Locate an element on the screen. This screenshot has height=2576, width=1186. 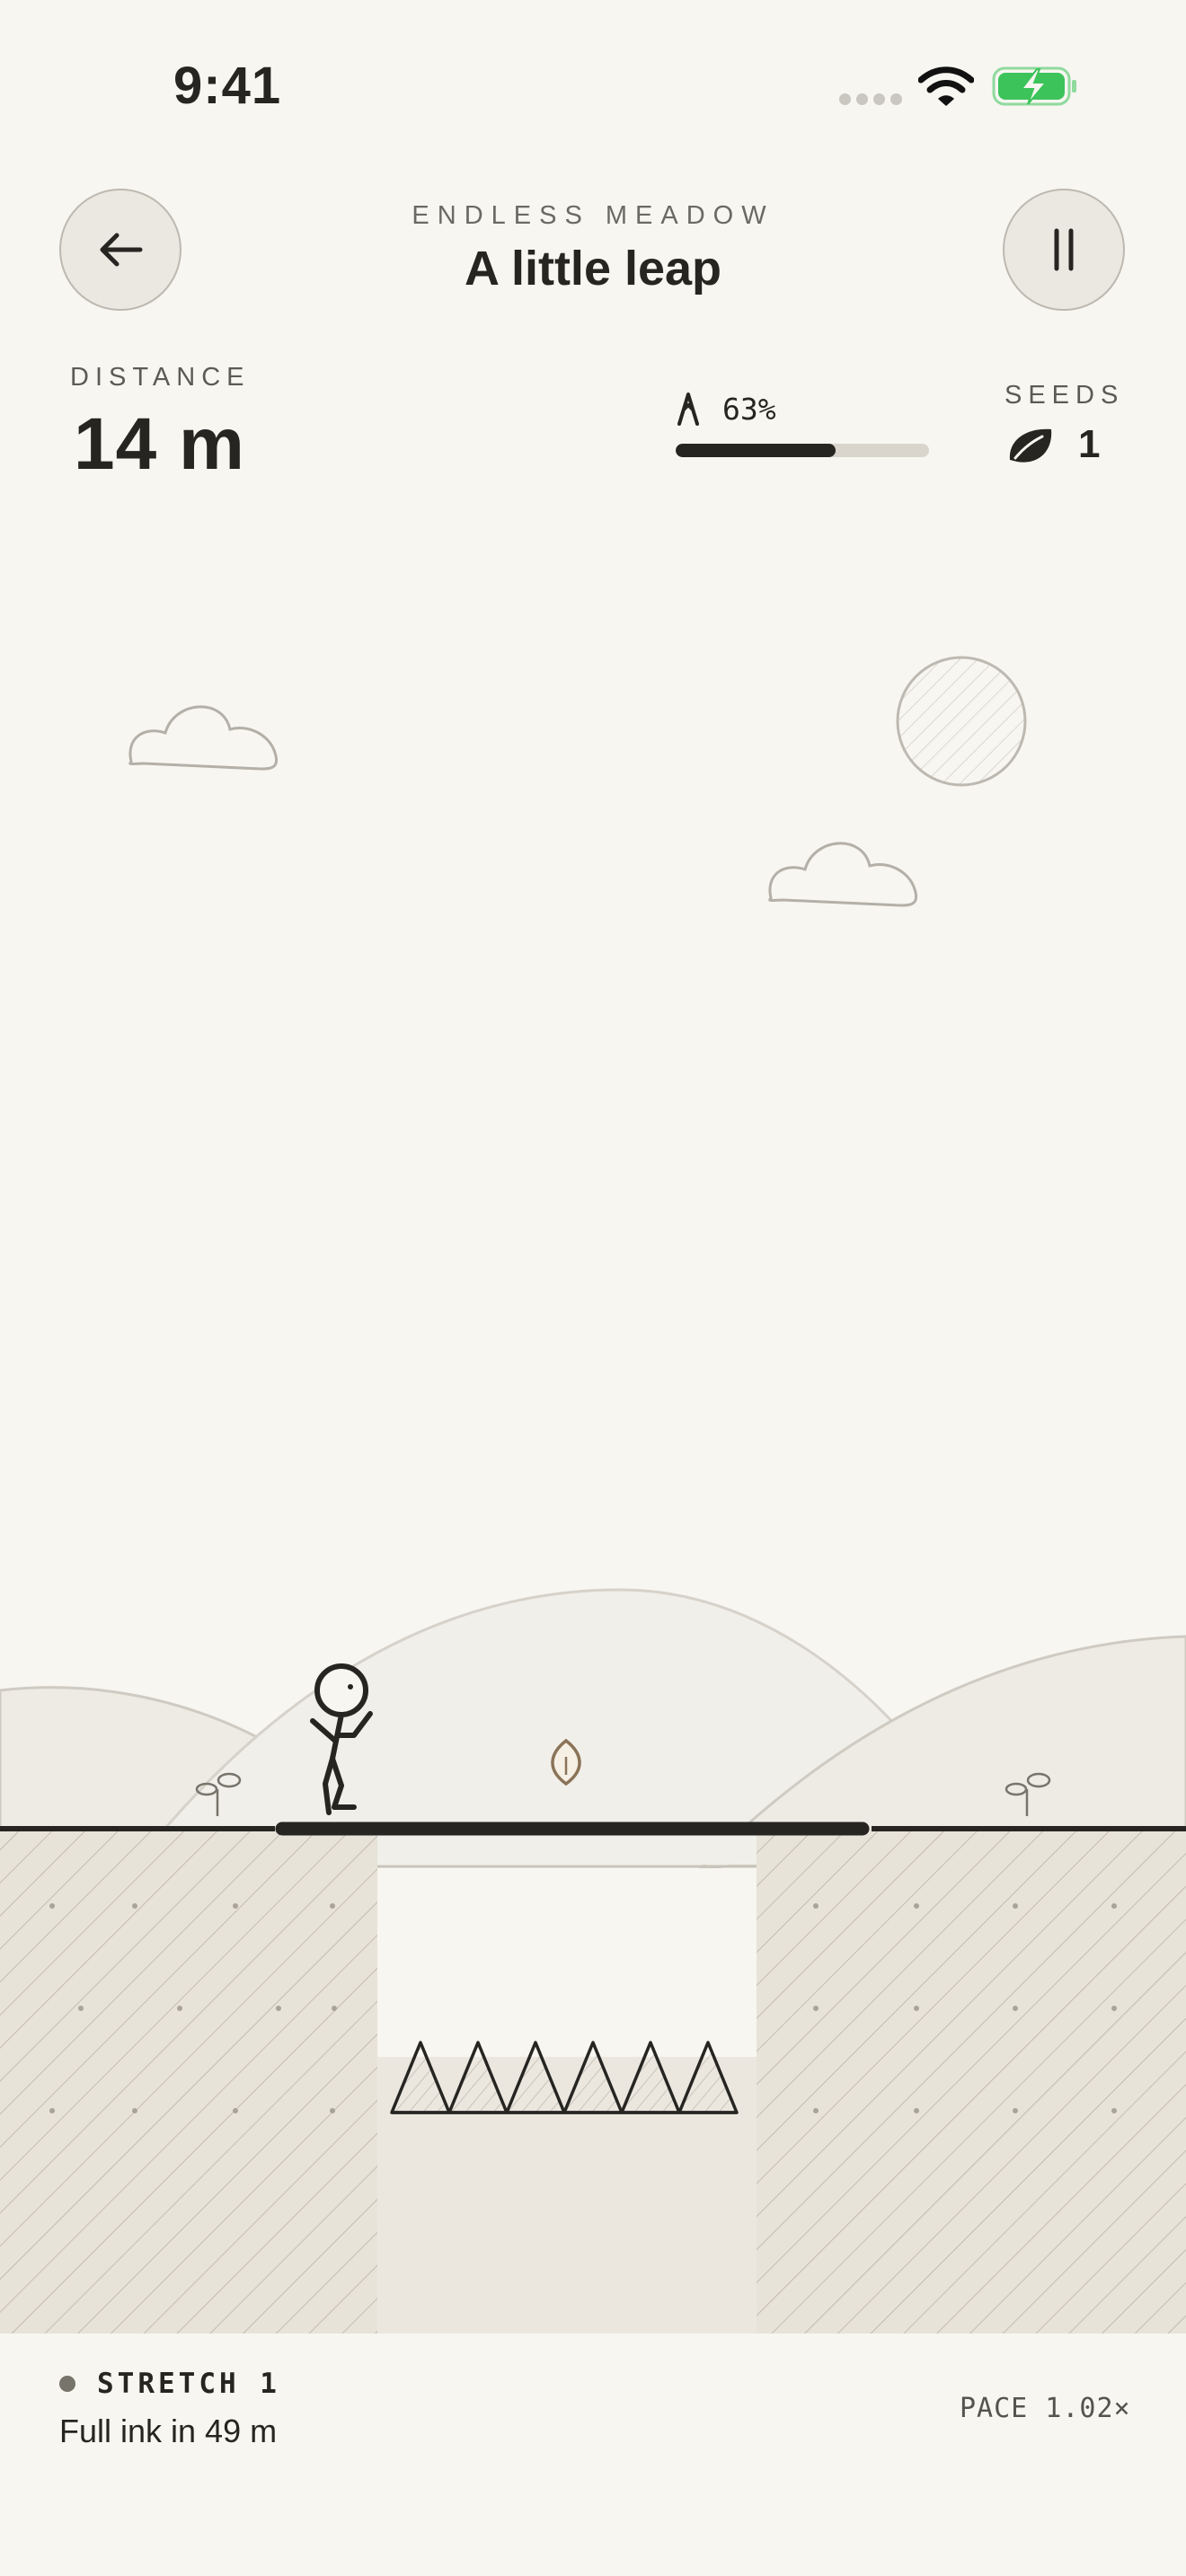
pause-button is located at coordinates (1064, 250).